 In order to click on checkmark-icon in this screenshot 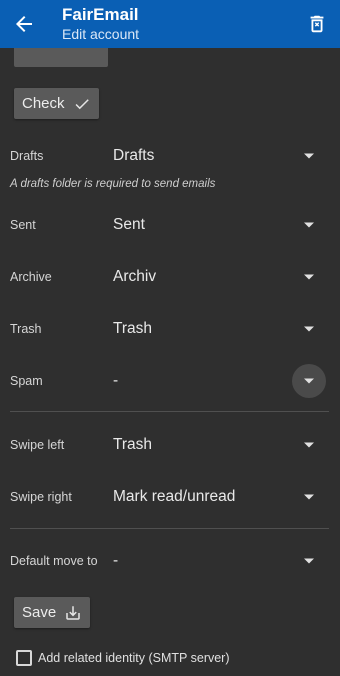, I will do `click(82, 104)`.